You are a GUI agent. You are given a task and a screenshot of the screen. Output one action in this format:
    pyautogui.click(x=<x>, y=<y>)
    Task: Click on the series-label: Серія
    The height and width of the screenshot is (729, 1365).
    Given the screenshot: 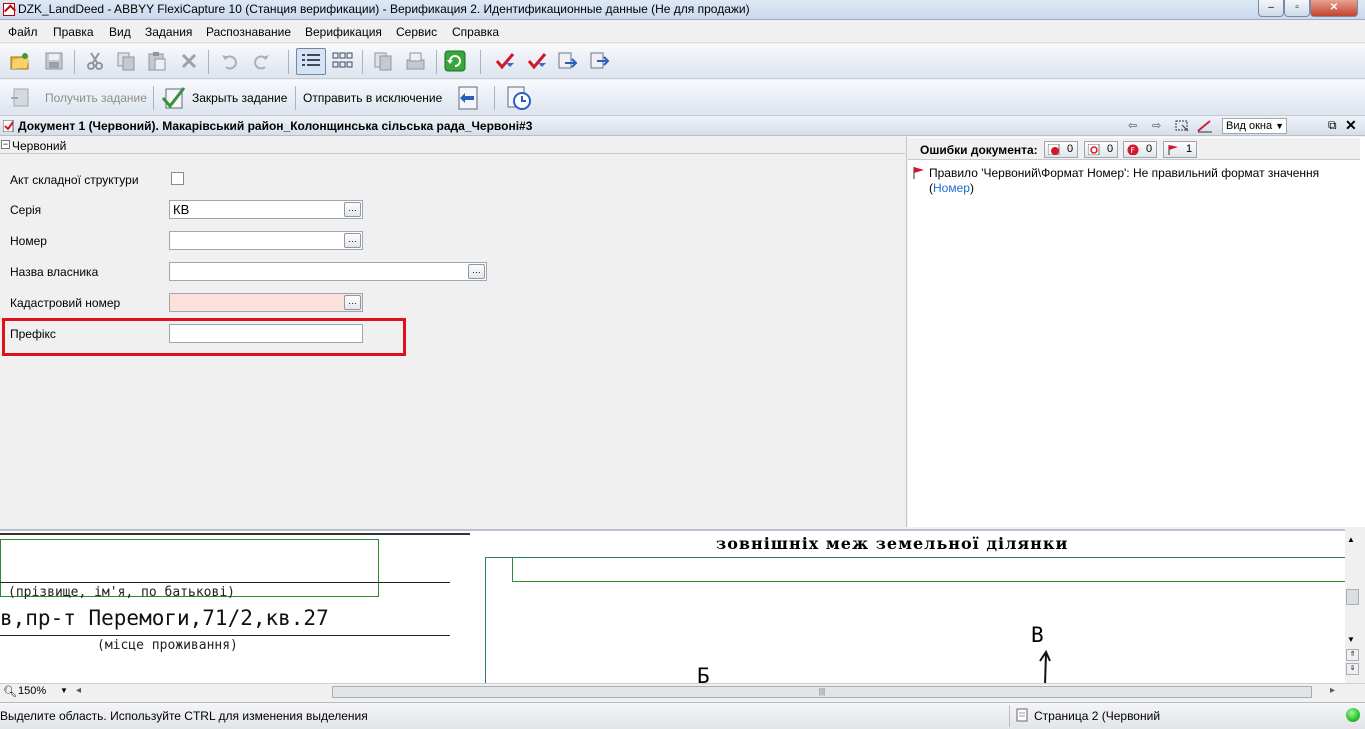 What is the action you would take?
    pyautogui.click(x=26, y=210)
    